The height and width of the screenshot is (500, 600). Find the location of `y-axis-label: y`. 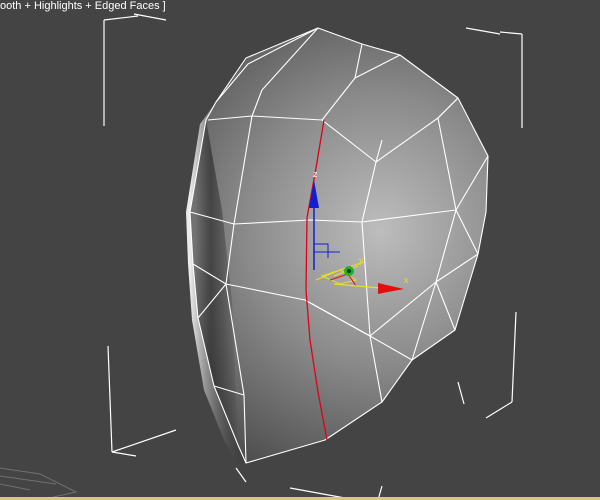

y-axis-label: y is located at coordinates (361, 260).